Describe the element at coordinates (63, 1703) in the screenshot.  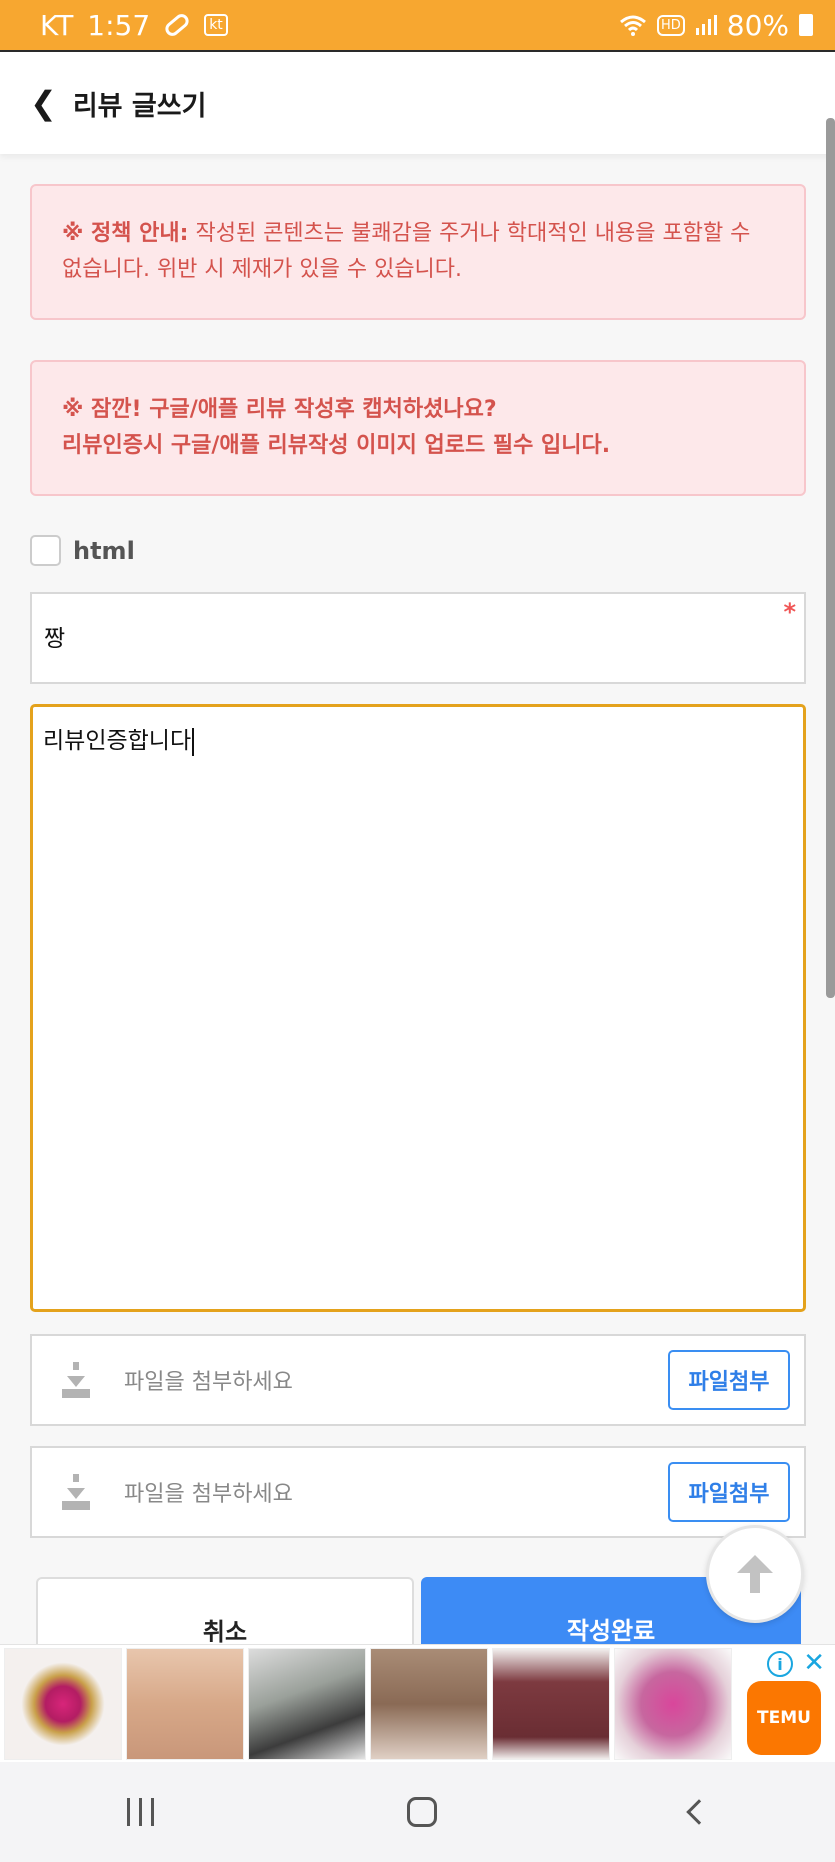
I see `ad-product-ring` at that location.